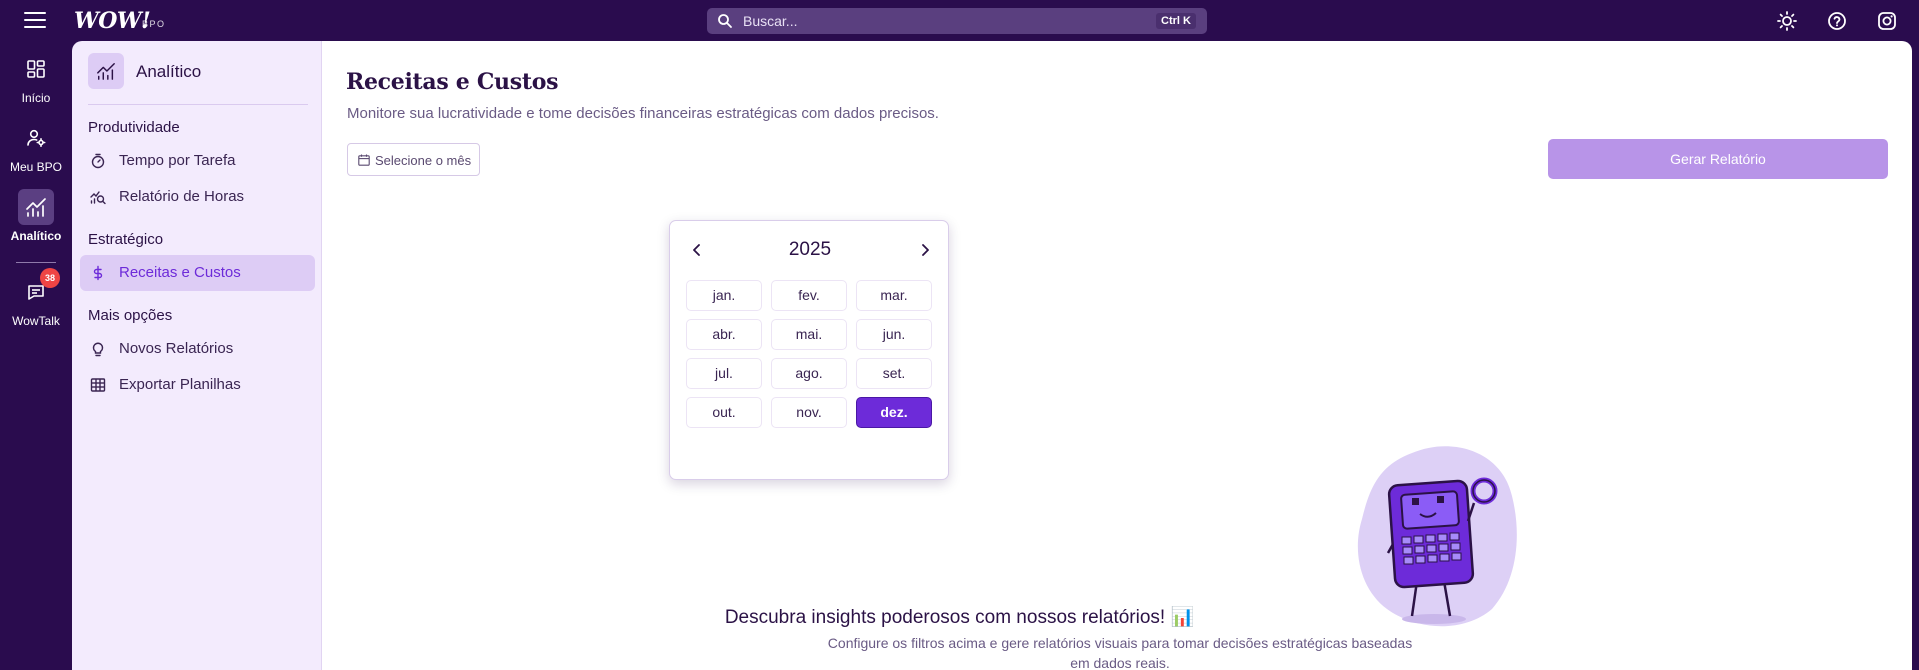  I want to click on instagram-icon, so click(1887, 21).